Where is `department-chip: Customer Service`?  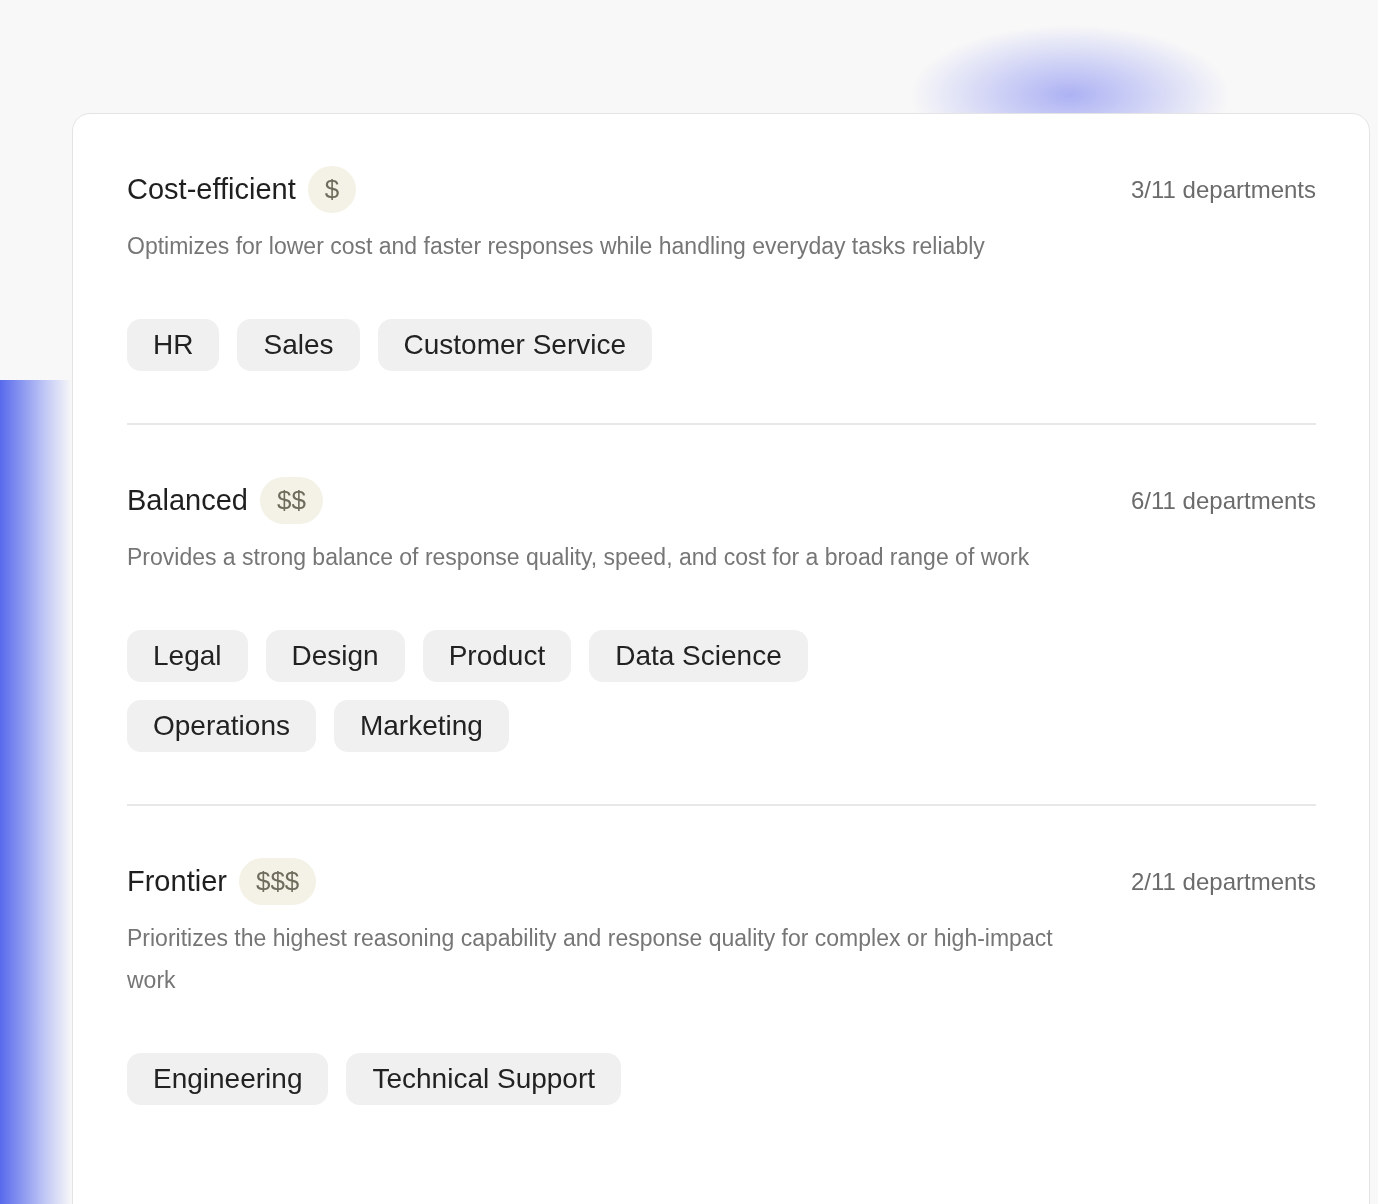 department-chip: Customer Service is located at coordinates (514, 345).